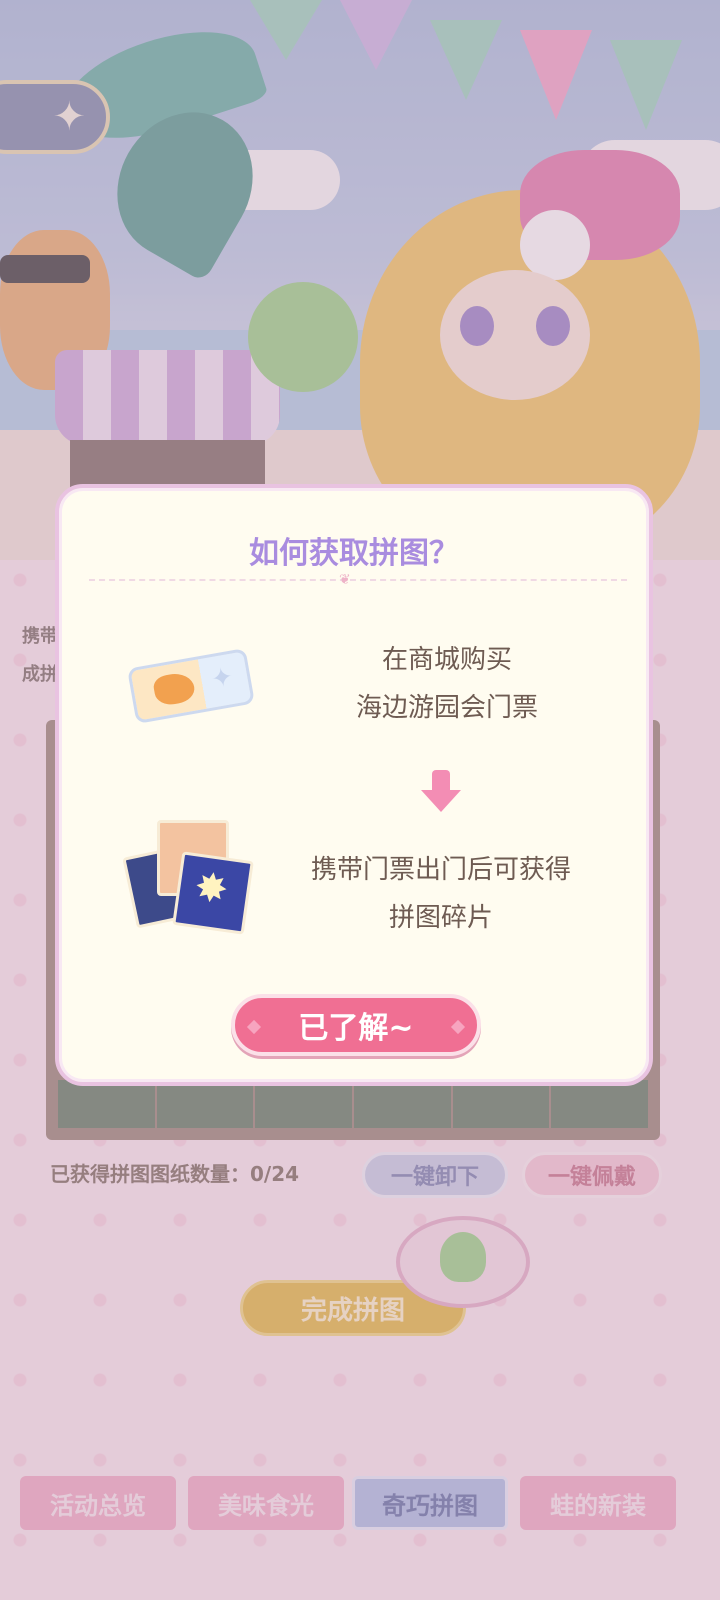  I want to click on taiyaki-icon, so click(174, 689).